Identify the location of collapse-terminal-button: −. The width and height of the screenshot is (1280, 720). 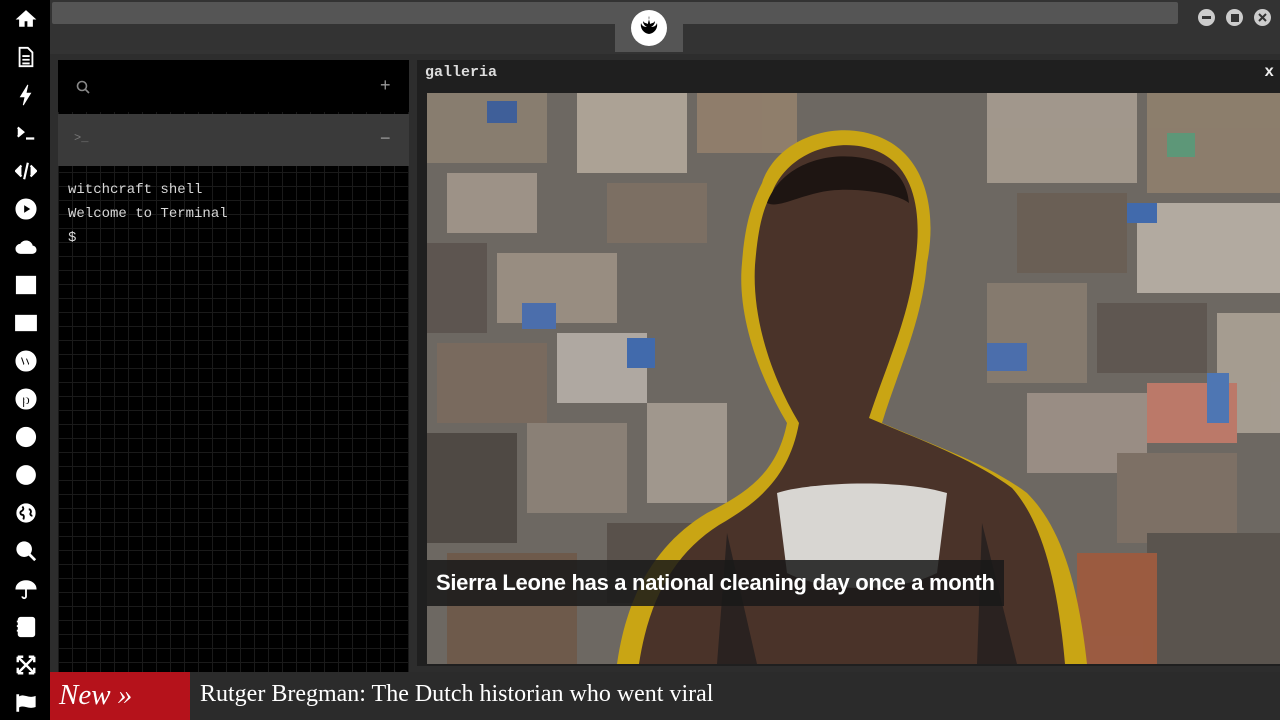
(385, 138).